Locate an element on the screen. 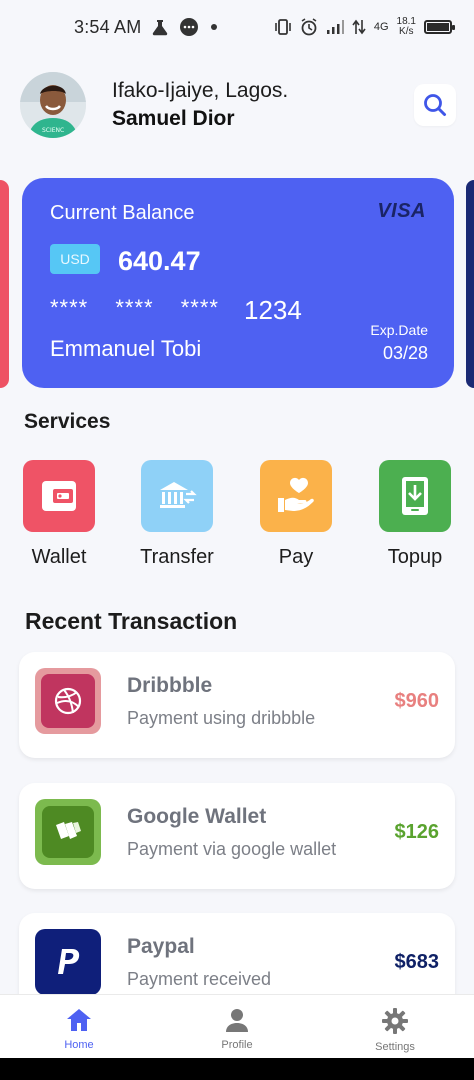 The image size is (474, 1080). user-location: Ifako-Ijaiye, Lagos. is located at coordinates (200, 90).